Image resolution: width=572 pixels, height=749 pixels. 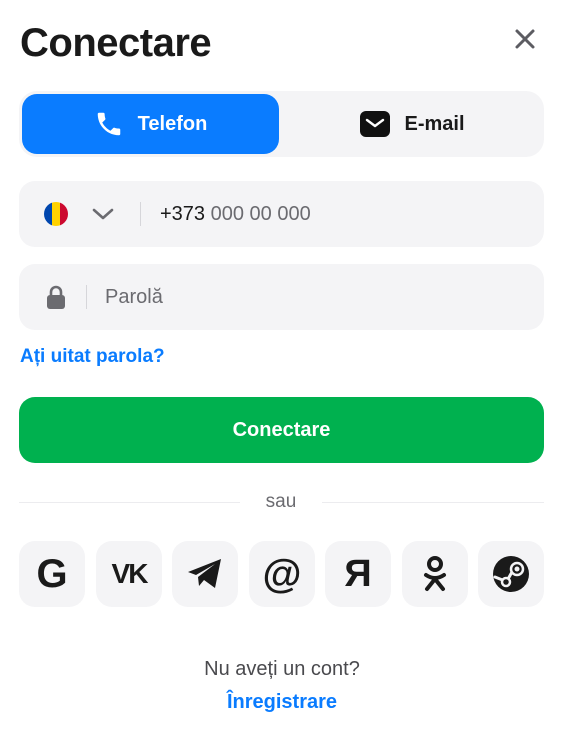 I want to click on steam-login-button, so click(x=511, y=574).